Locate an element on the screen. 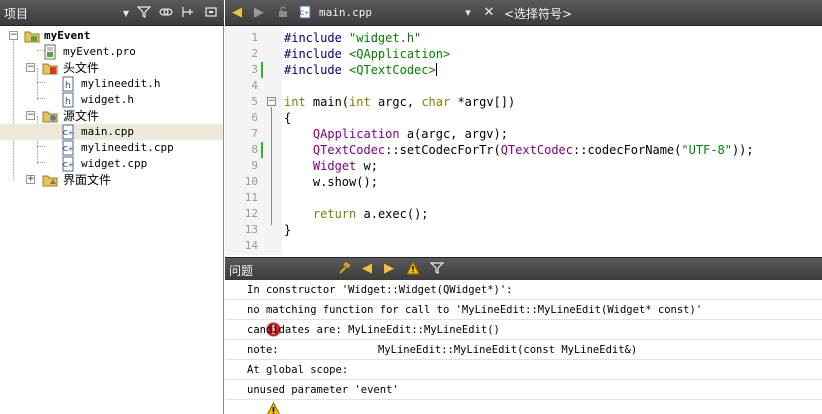  line-number: 3 is located at coordinates (254, 69).